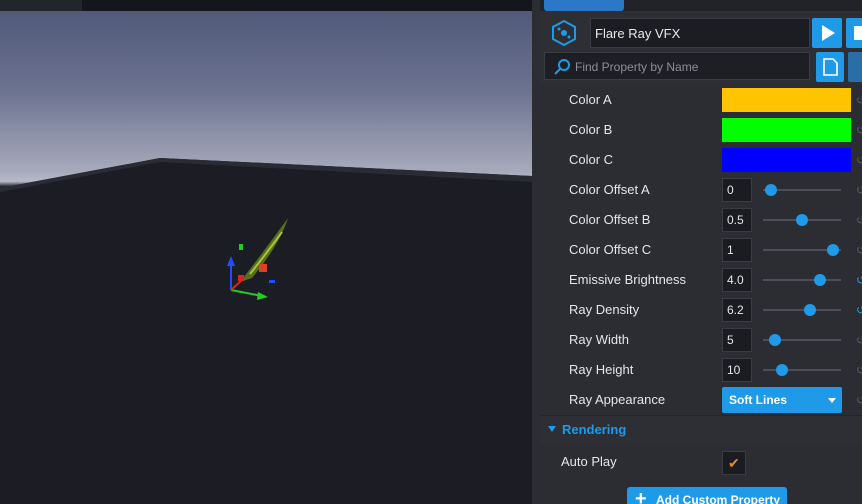  Describe the element at coordinates (590, 99) in the screenshot. I see `property-label: Color A` at that location.